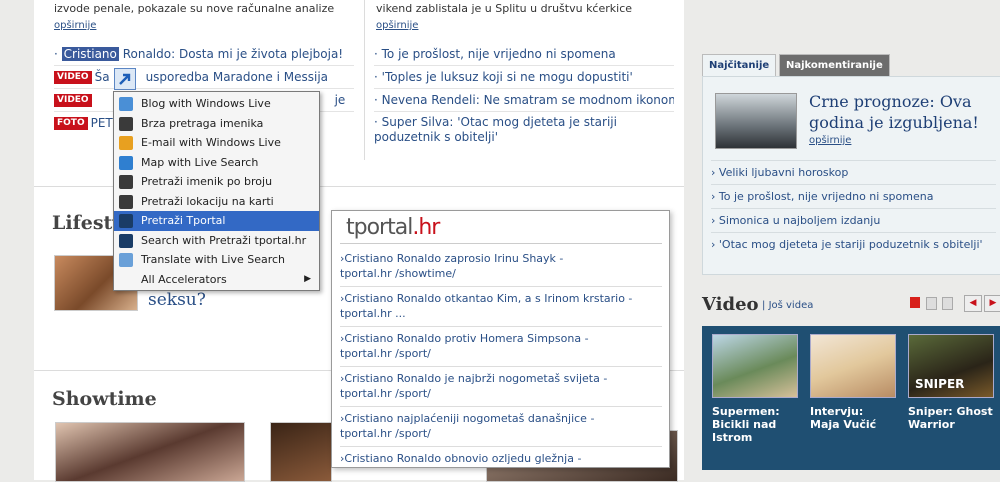  Describe the element at coordinates (126, 143) in the screenshot. I see `email-icon` at that location.